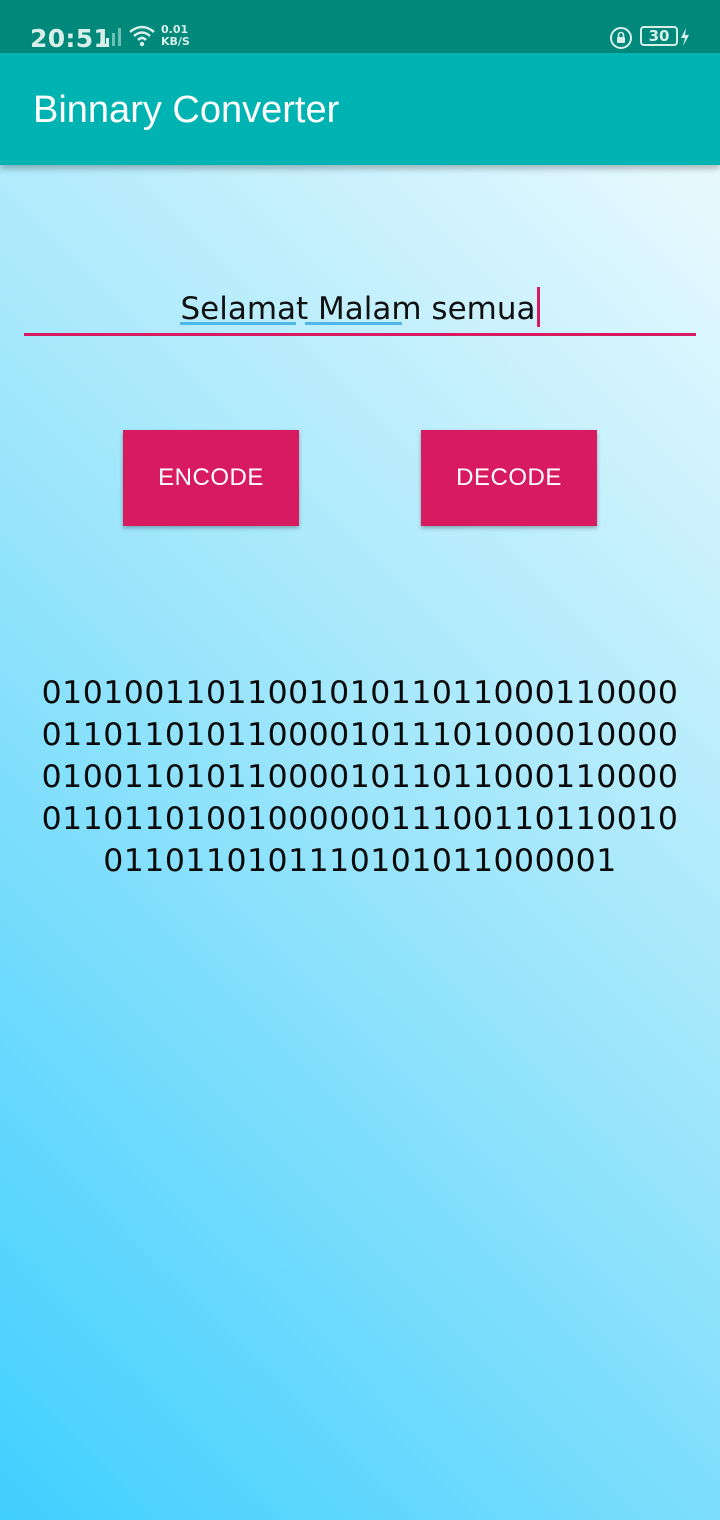 Image resolution: width=720 pixels, height=1520 pixels. What do you see at coordinates (211, 478) in the screenshot?
I see `encode-button: ENCODE` at bounding box center [211, 478].